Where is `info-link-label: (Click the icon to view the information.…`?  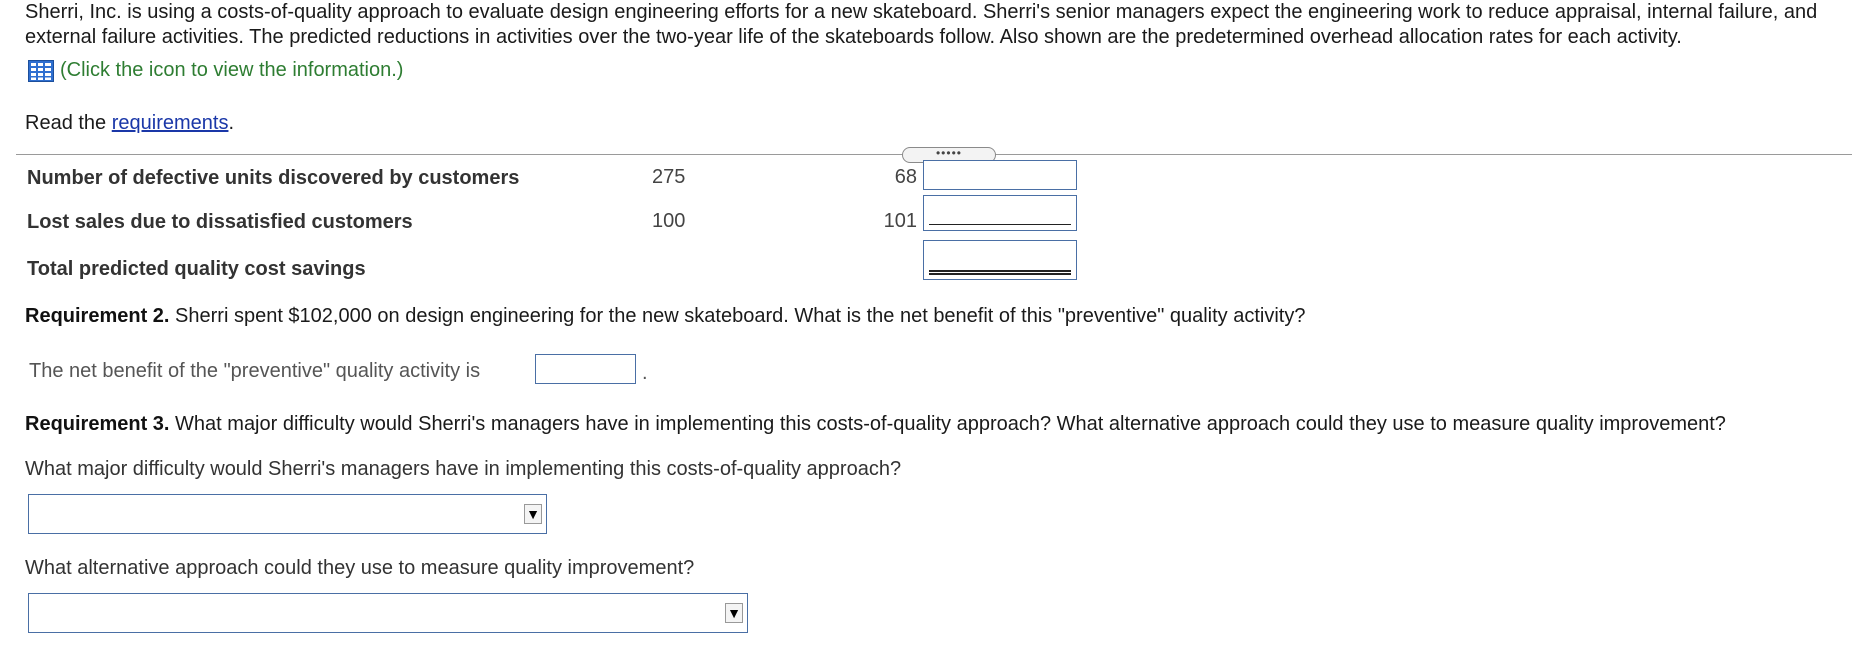 info-link-label: (Click the icon to view the information.… is located at coordinates (231, 70).